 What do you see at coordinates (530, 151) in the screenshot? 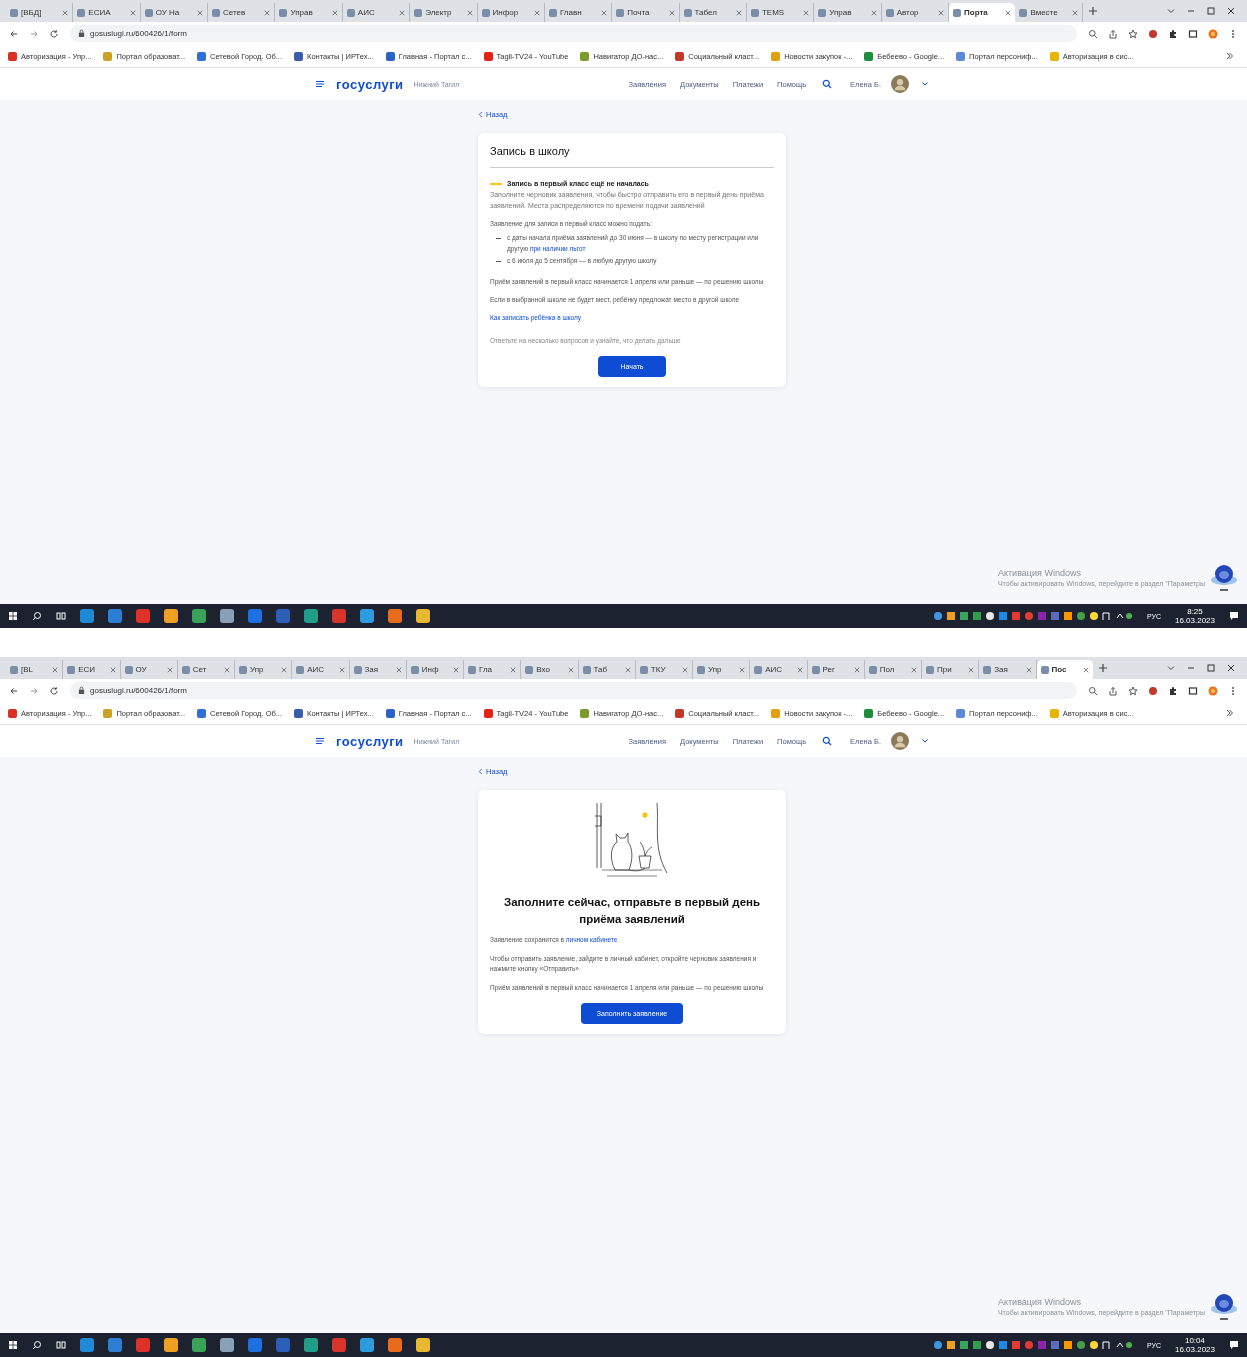
I see `card-title: Запись в школу` at bounding box center [530, 151].